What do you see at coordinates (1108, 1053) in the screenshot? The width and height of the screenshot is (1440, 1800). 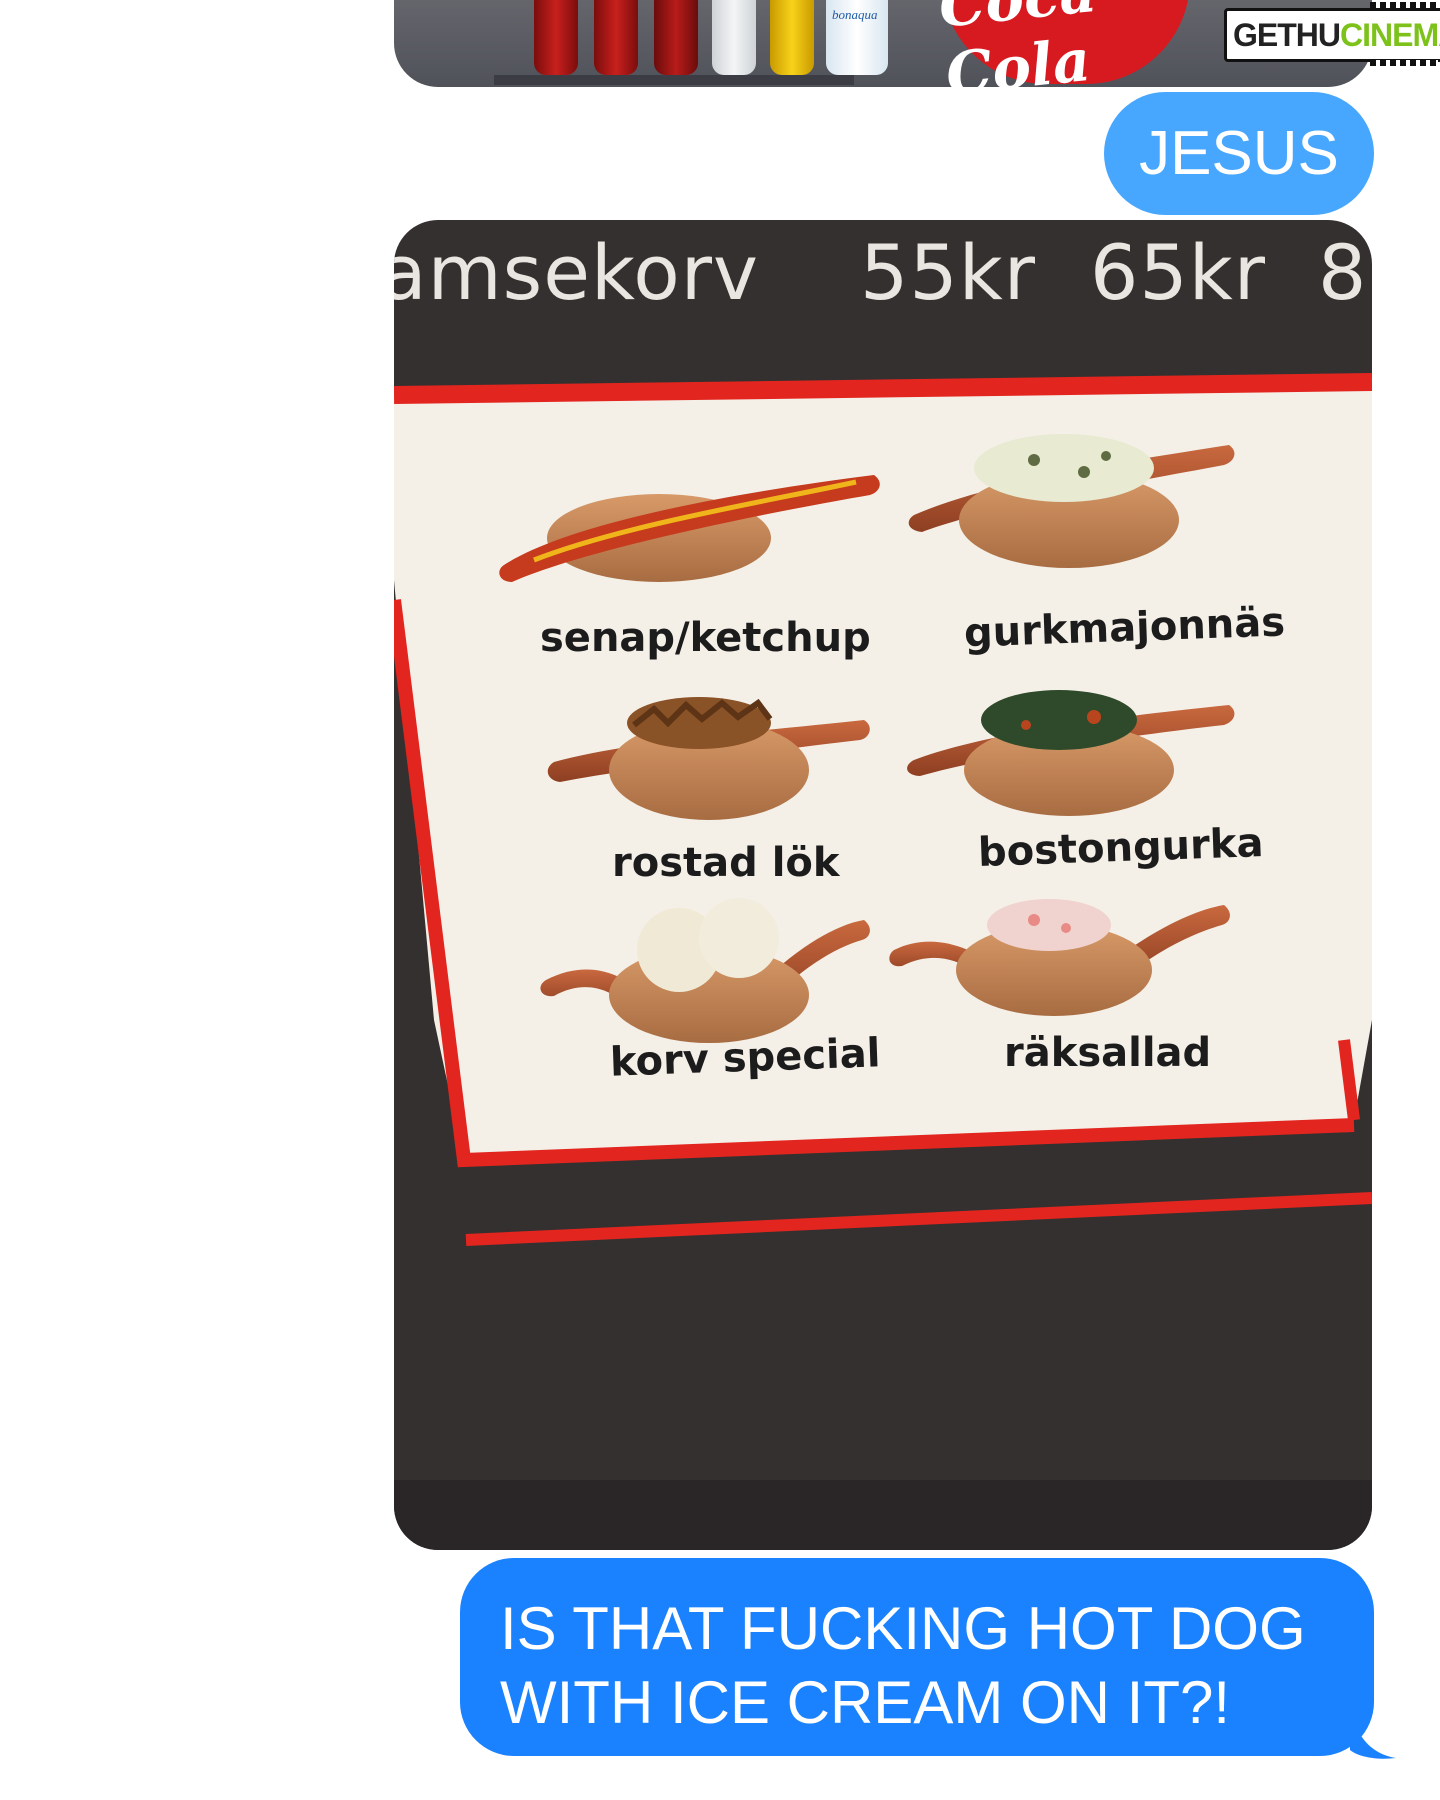 I see `option-label: räksallad` at bounding box center [1108, 1053].